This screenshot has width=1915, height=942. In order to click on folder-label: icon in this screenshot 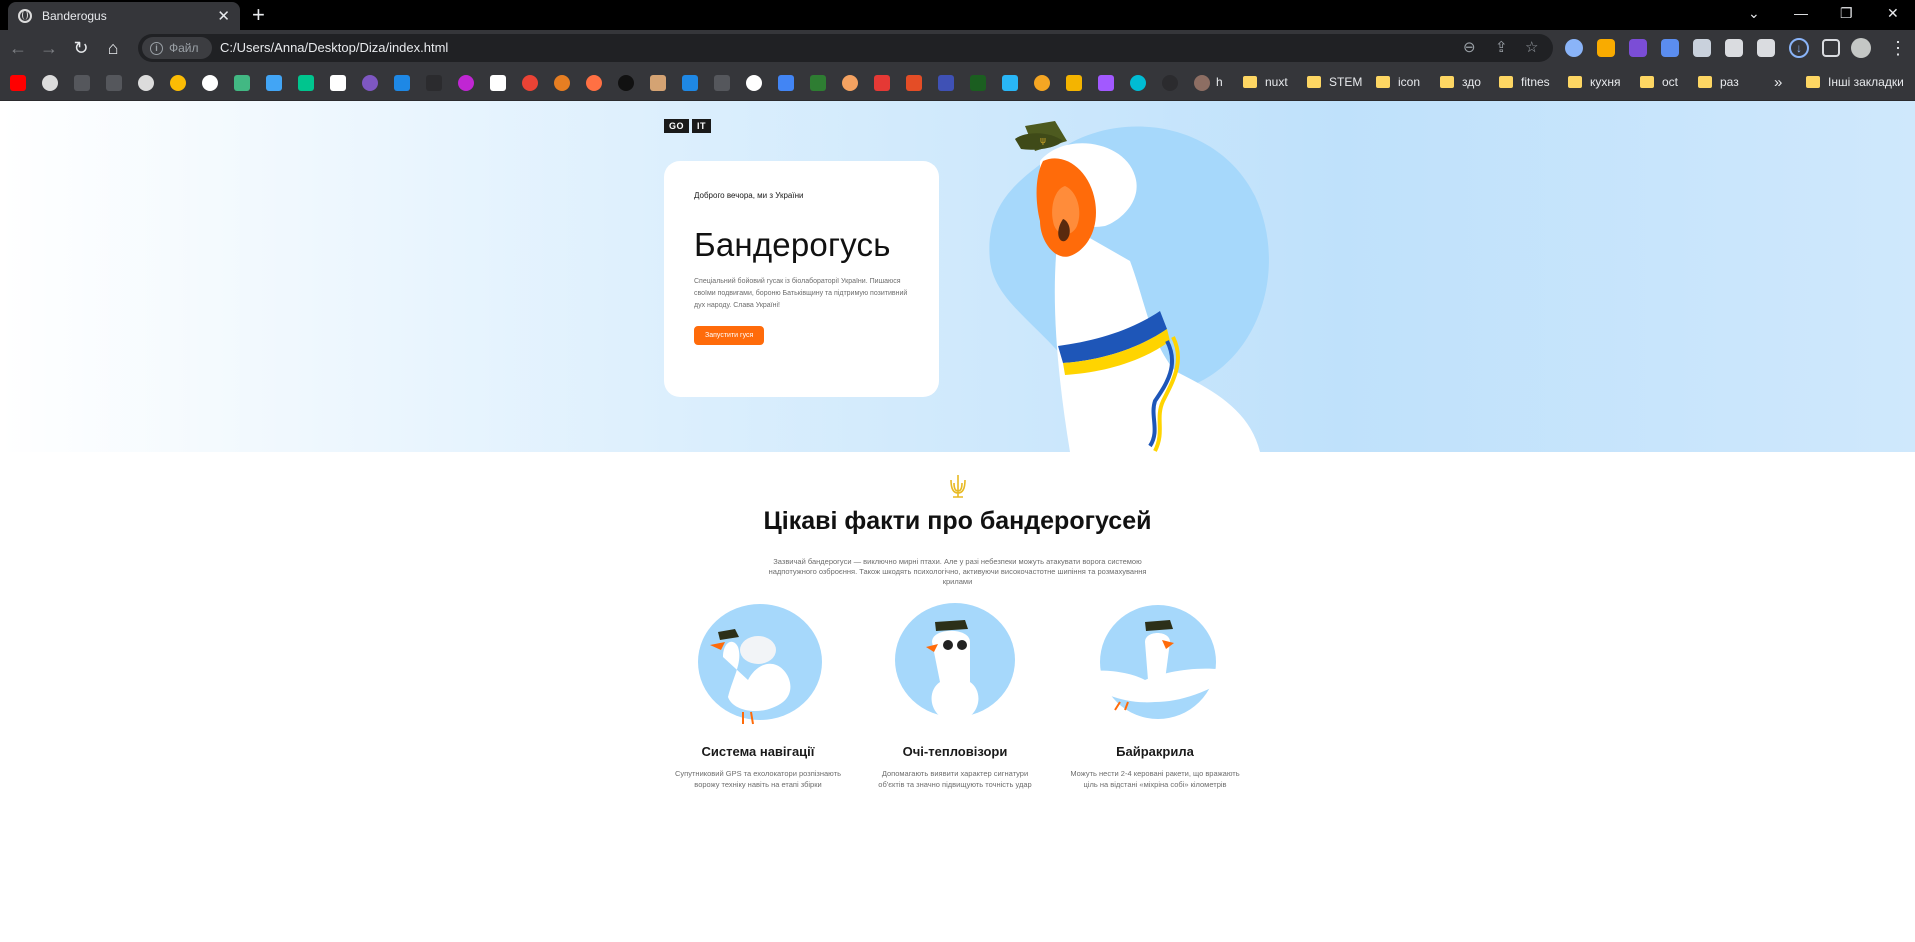, I will do `click(1409, 82)`.